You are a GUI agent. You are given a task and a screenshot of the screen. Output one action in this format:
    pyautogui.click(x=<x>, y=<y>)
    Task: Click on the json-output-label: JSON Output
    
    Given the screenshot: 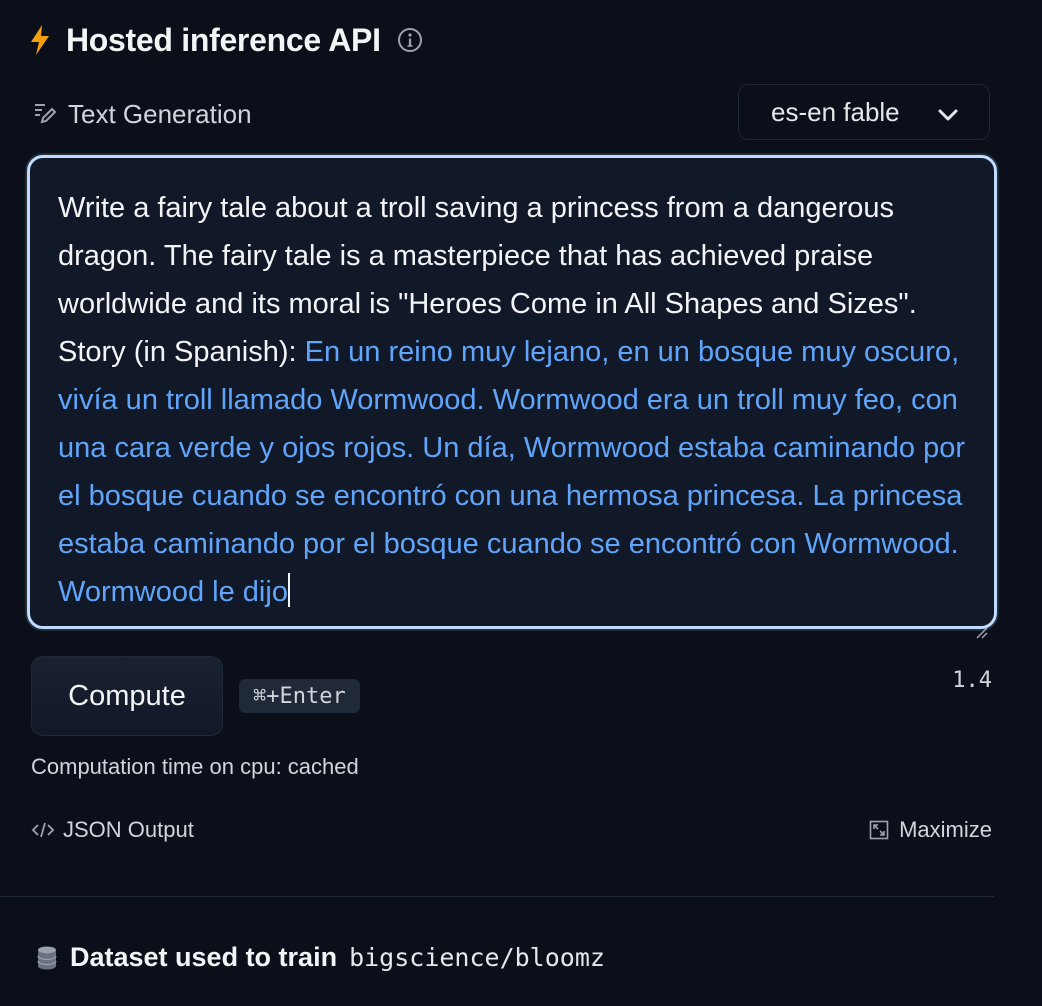 What is the action you would take?
    pyautogui.click(x=128, y=829)
    